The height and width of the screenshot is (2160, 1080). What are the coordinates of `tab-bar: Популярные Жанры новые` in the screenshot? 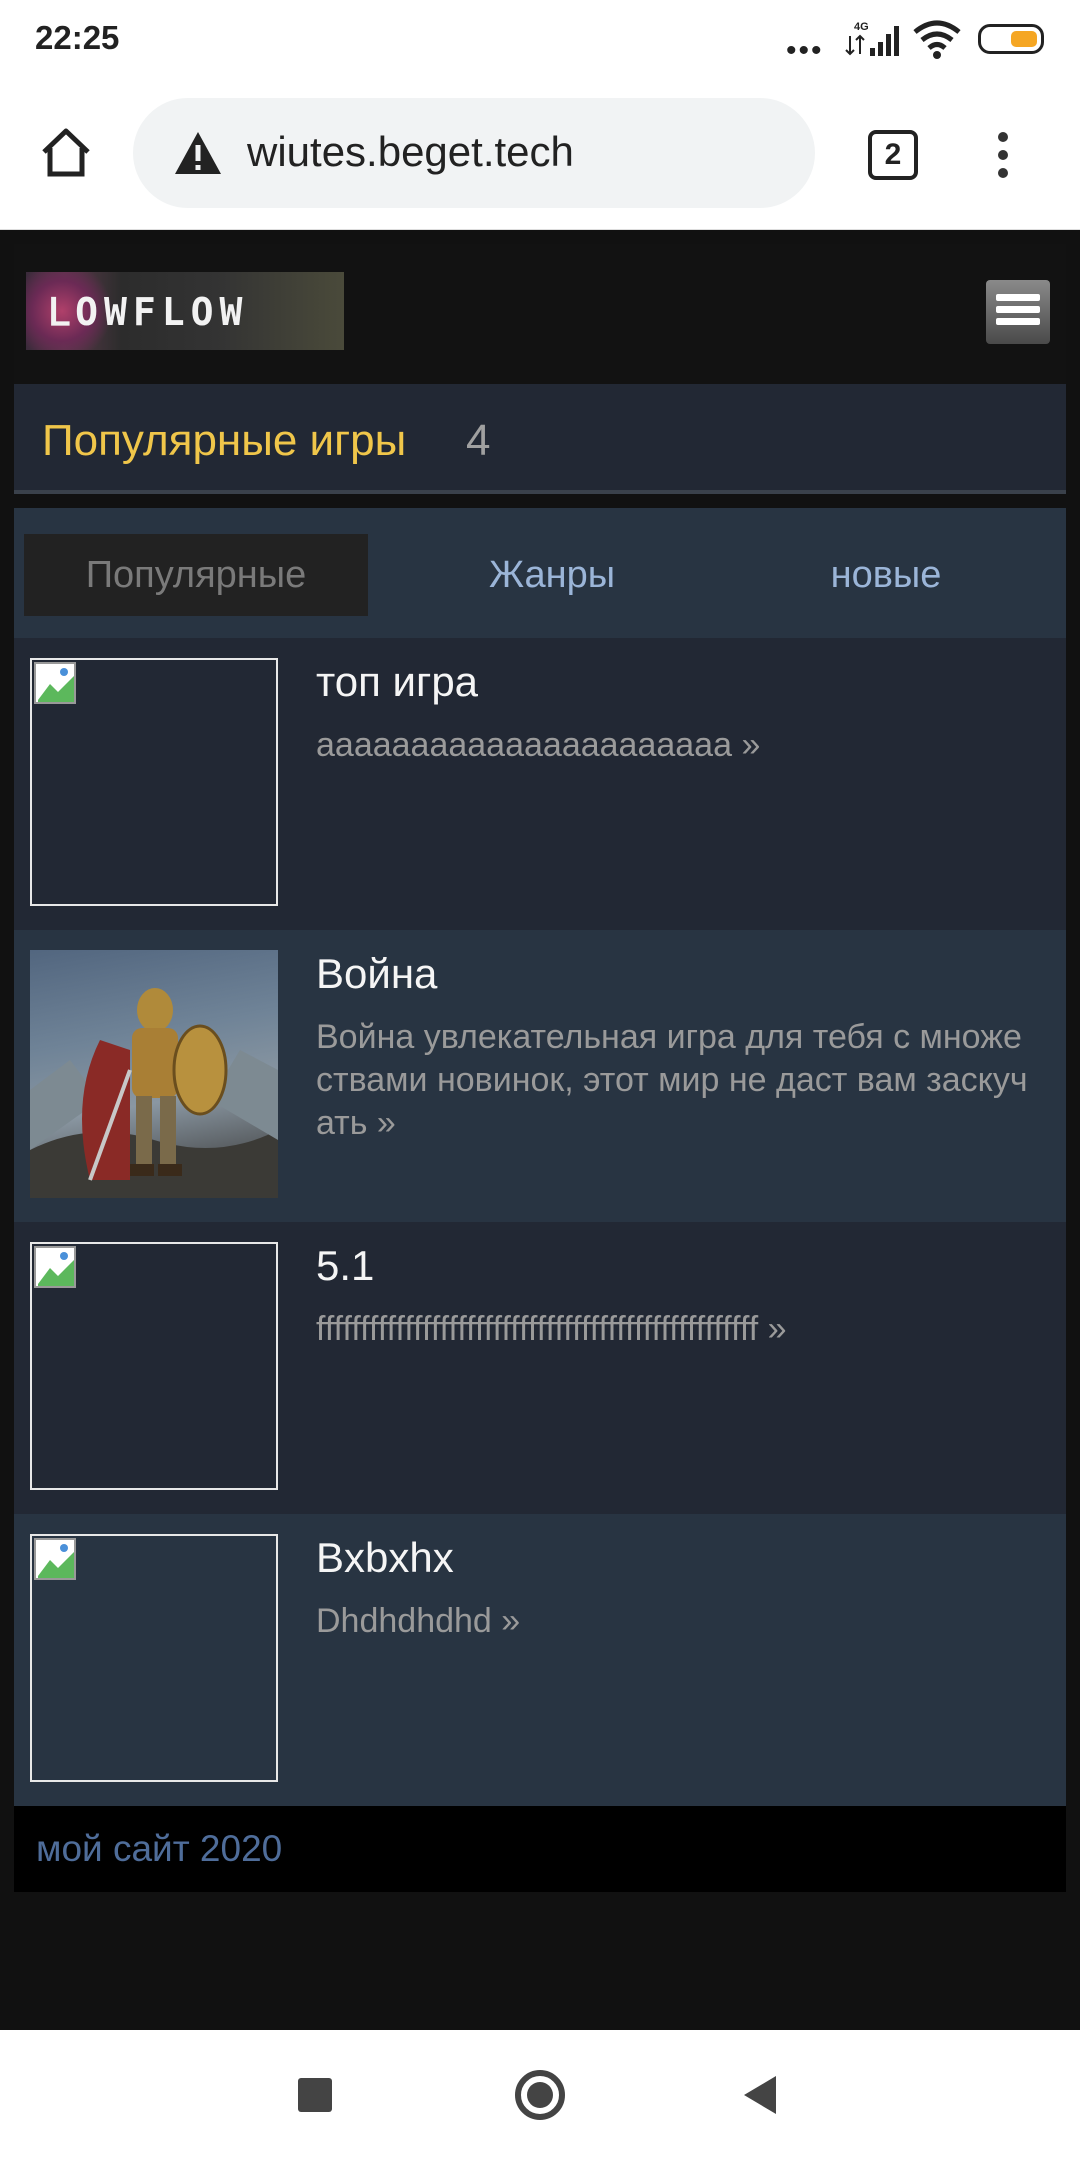 It's located at (540, 573).